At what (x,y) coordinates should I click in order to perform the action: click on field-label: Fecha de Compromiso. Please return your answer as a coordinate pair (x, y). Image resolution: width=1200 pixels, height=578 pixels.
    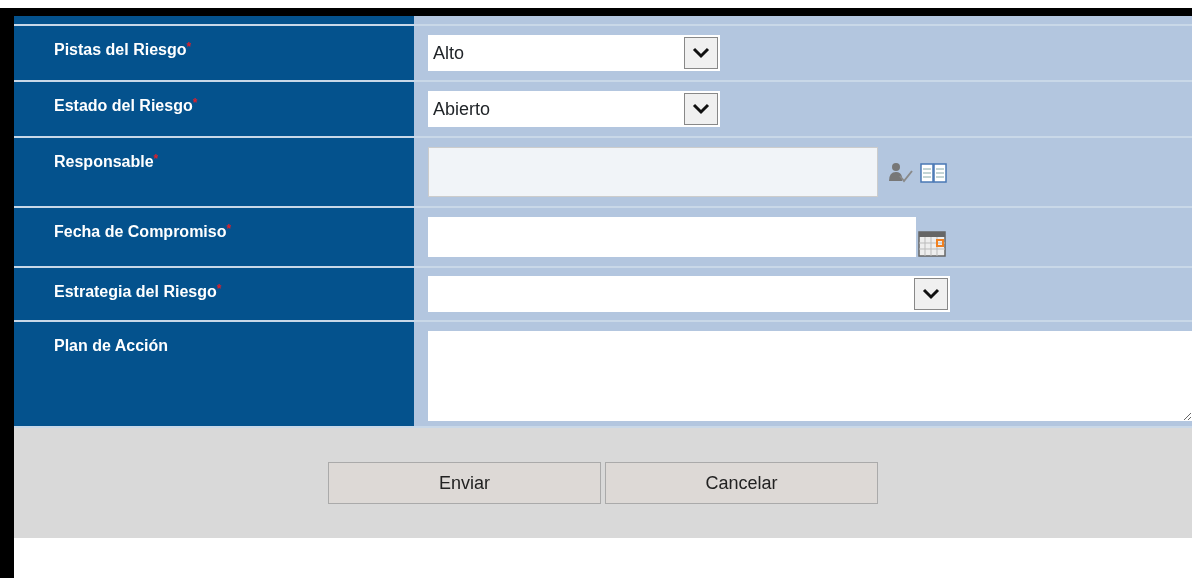
    Looking at the image, I should click on (140, 231).